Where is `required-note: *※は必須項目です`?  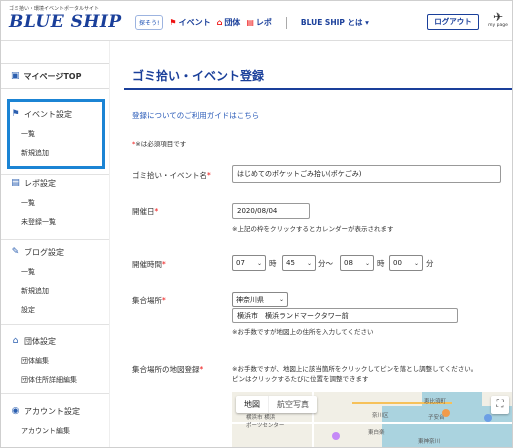 required-note: *※は必須項目です is located at coordinates (159, 143).